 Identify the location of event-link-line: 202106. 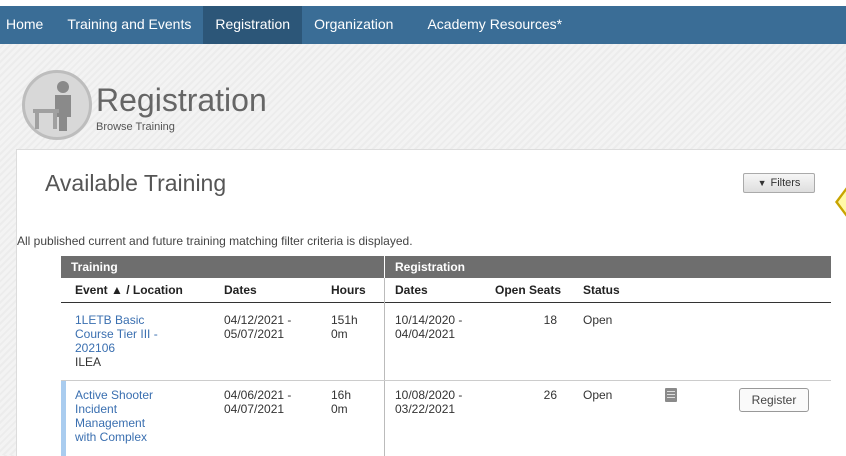
(116, 348).